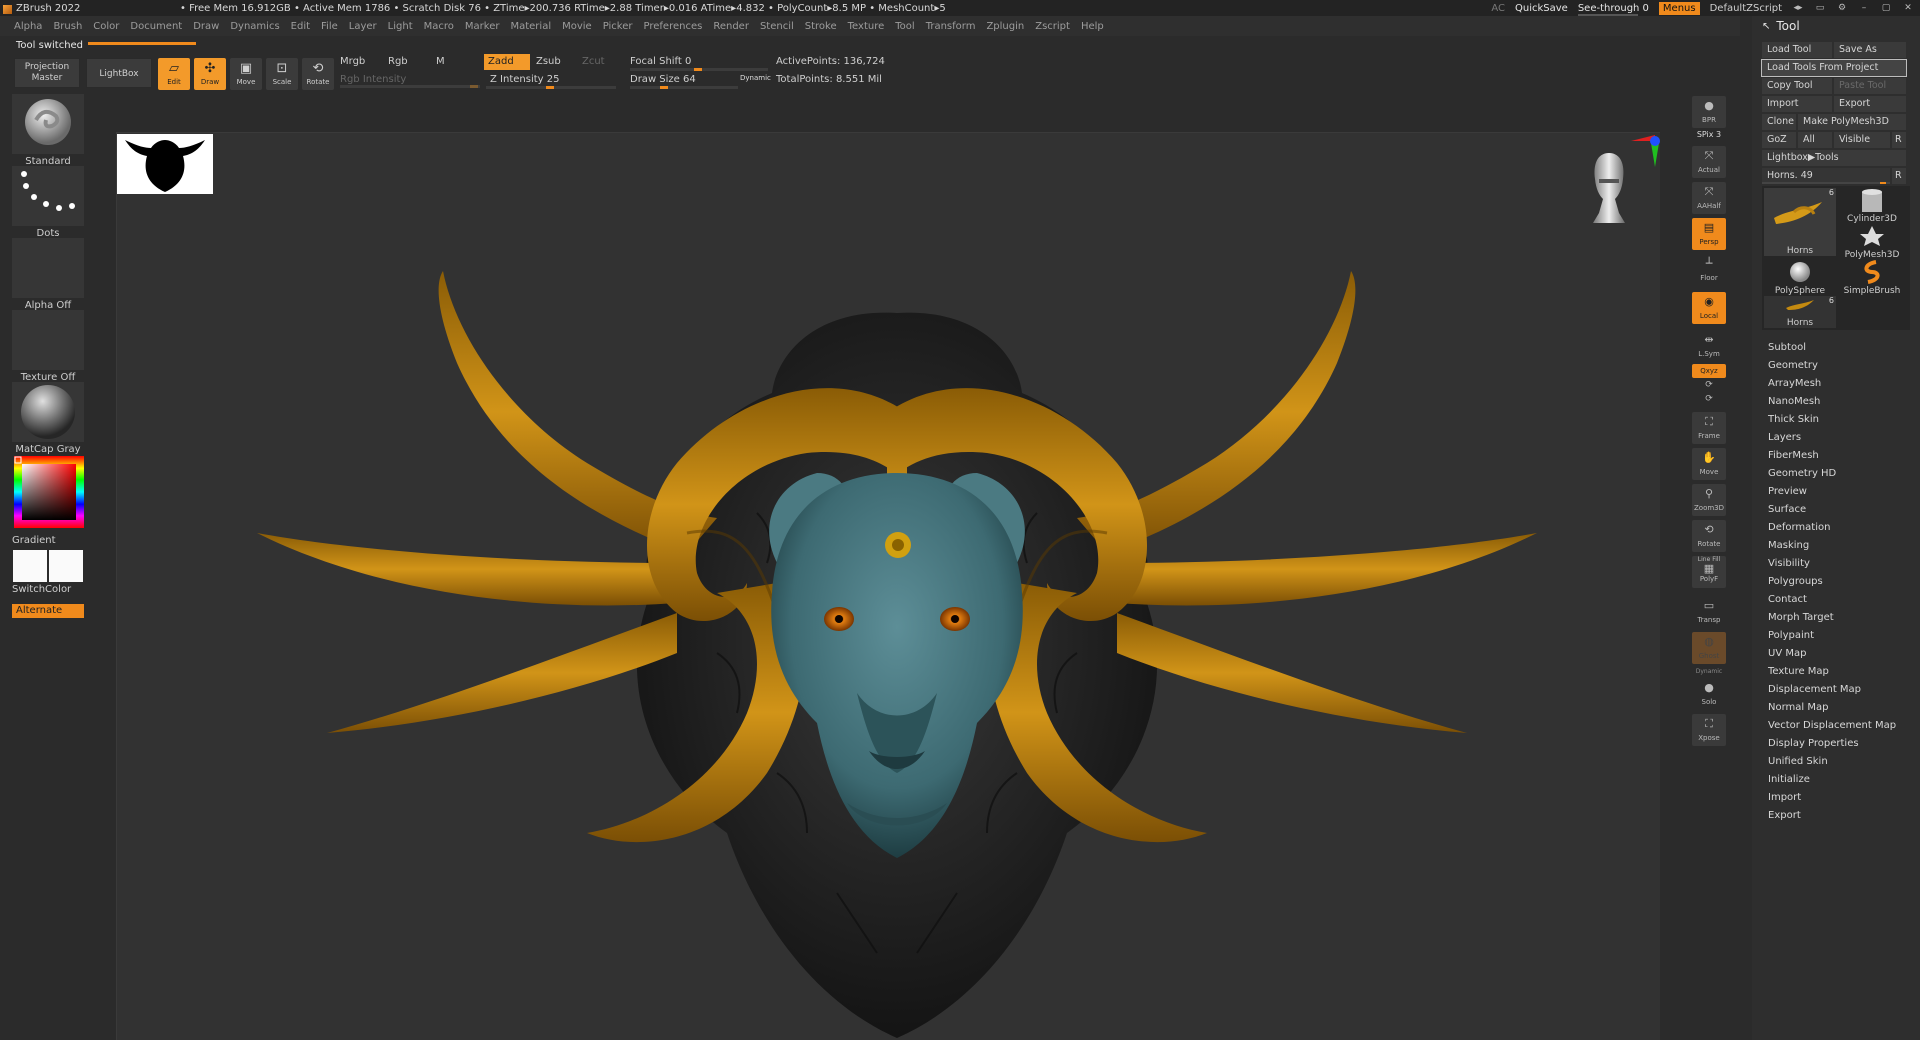 The height and width of the screenshot is (1040, 1920). What do you see at coordinates (1886, 8) in the screenshot?
I see `maximize-icon: ▢` at bounding box center [1886, 8].